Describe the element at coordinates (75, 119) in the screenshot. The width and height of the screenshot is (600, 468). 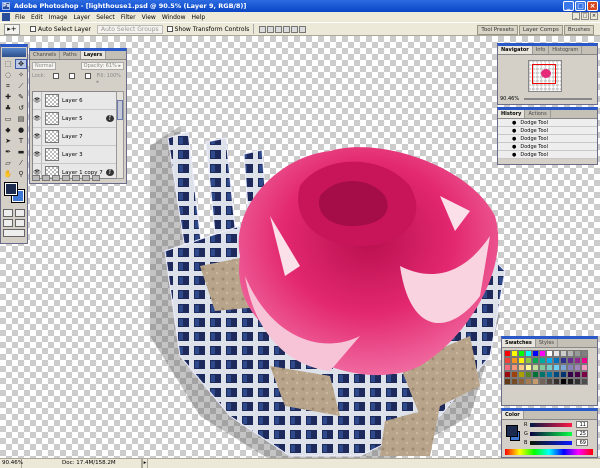
I see `layer-row: 👁 Layer 5 ƒ` at that location.